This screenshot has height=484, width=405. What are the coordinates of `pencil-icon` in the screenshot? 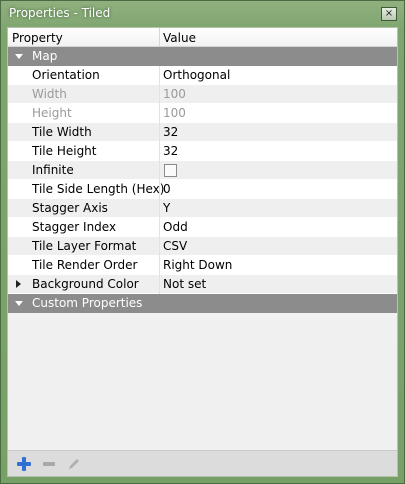 It's located at (74, 464).